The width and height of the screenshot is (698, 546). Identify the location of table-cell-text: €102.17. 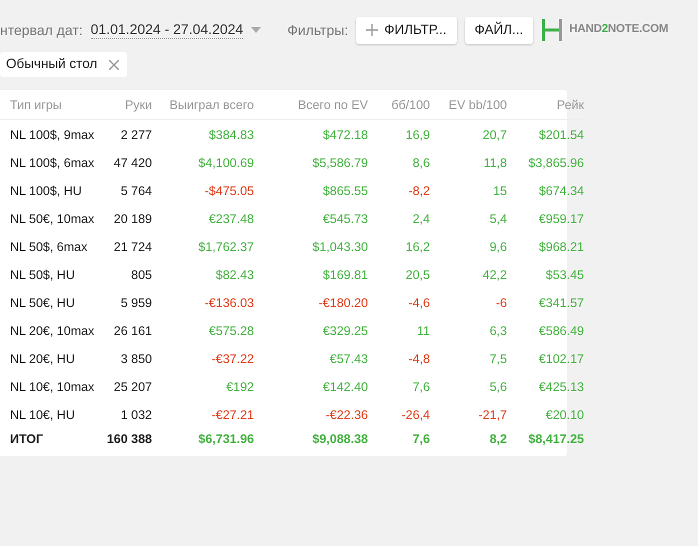
(561, 359).